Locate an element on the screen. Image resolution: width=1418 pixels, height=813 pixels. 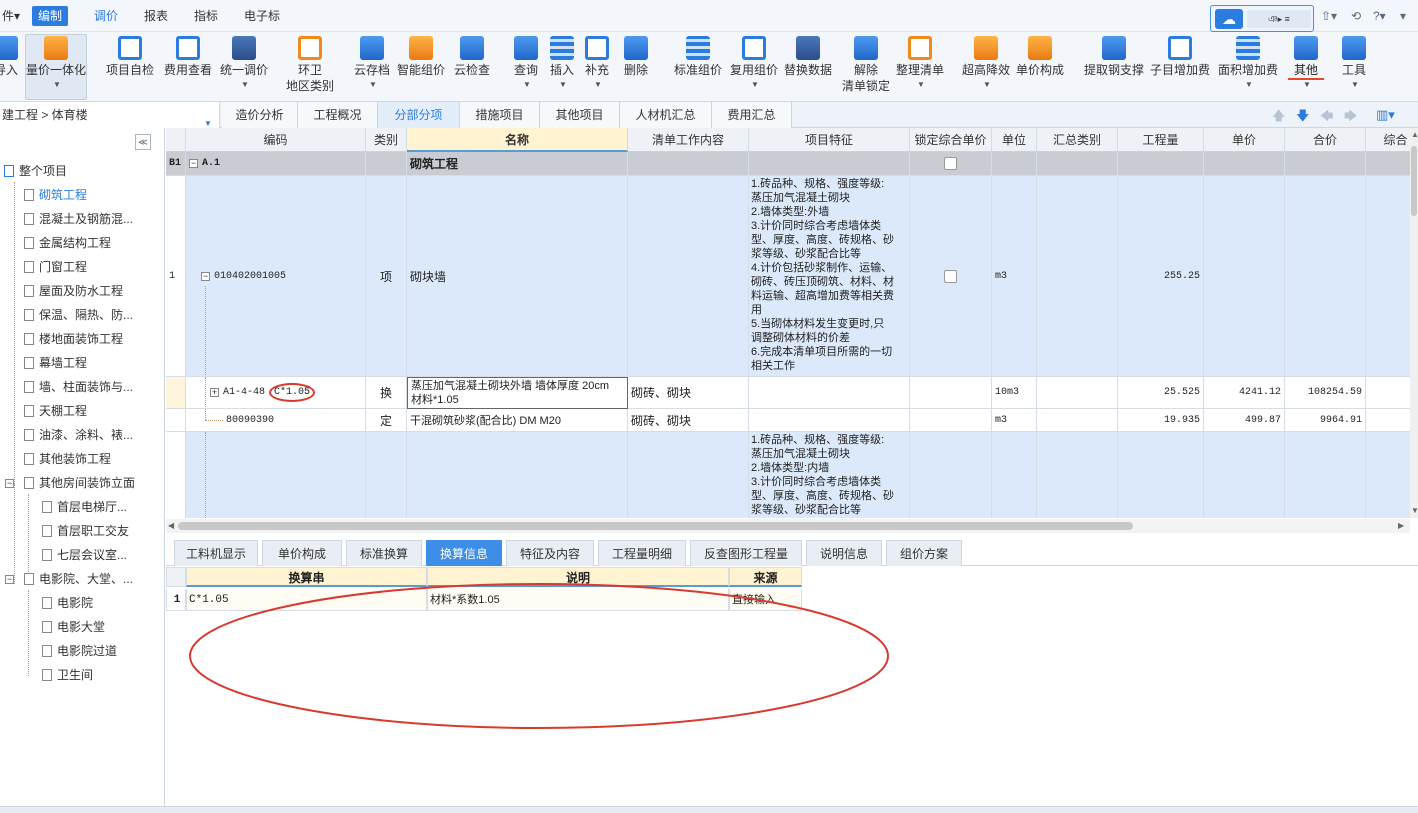
name-cell: 砌块墙 is located at coordinates (517, 276).